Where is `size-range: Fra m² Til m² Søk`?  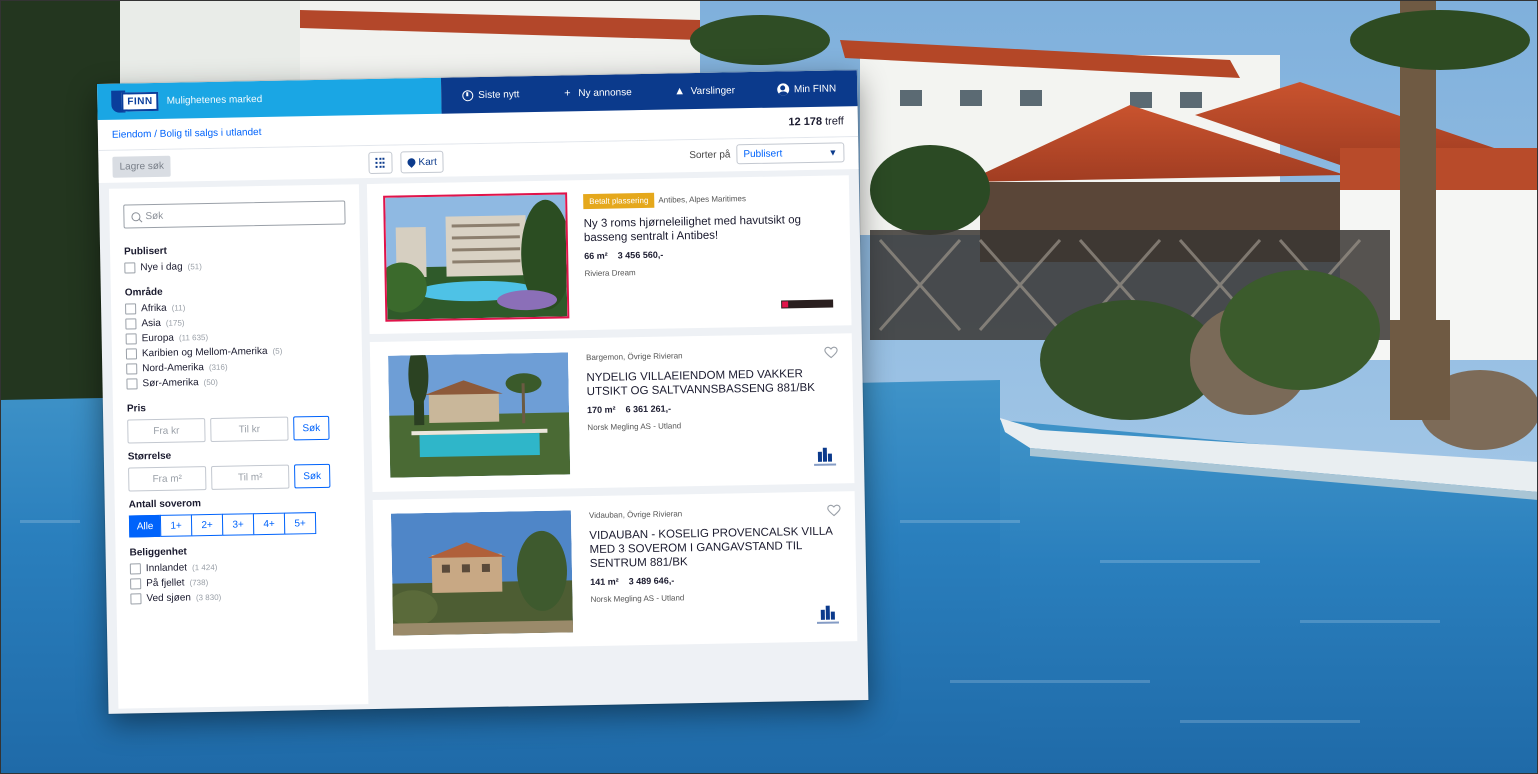
size-range: Fra m² Til m² Søk is located at coordinates (239, 477).